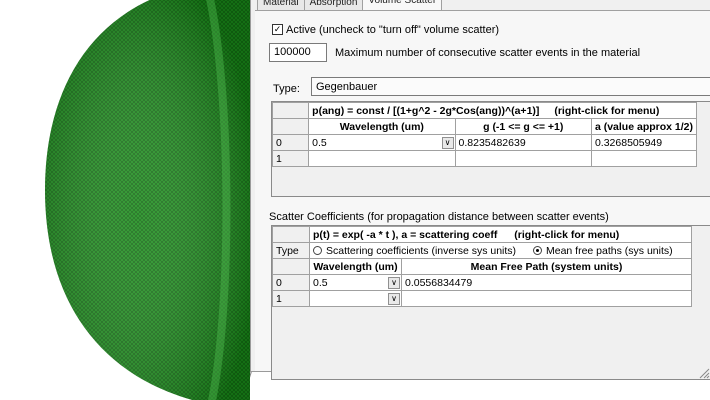 The image size is (710, 400). Describe the element at coordinates (355, 298) in the screenshot. I see `cell-wavelength: ∨` at that location.